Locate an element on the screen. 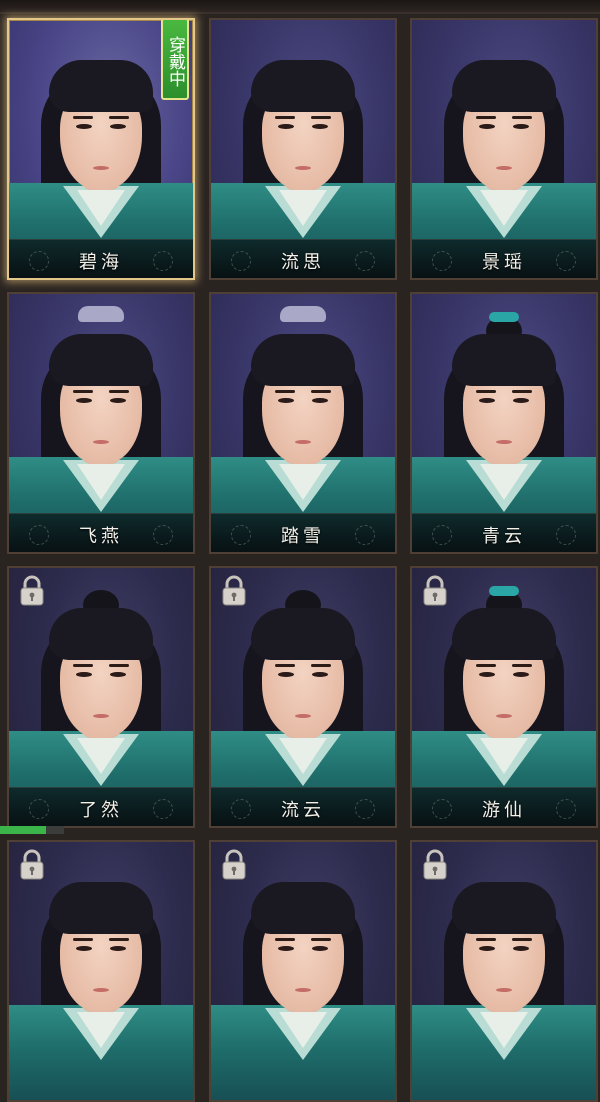  hairstyle-card: 流云 is located at coordinates (303, 697).